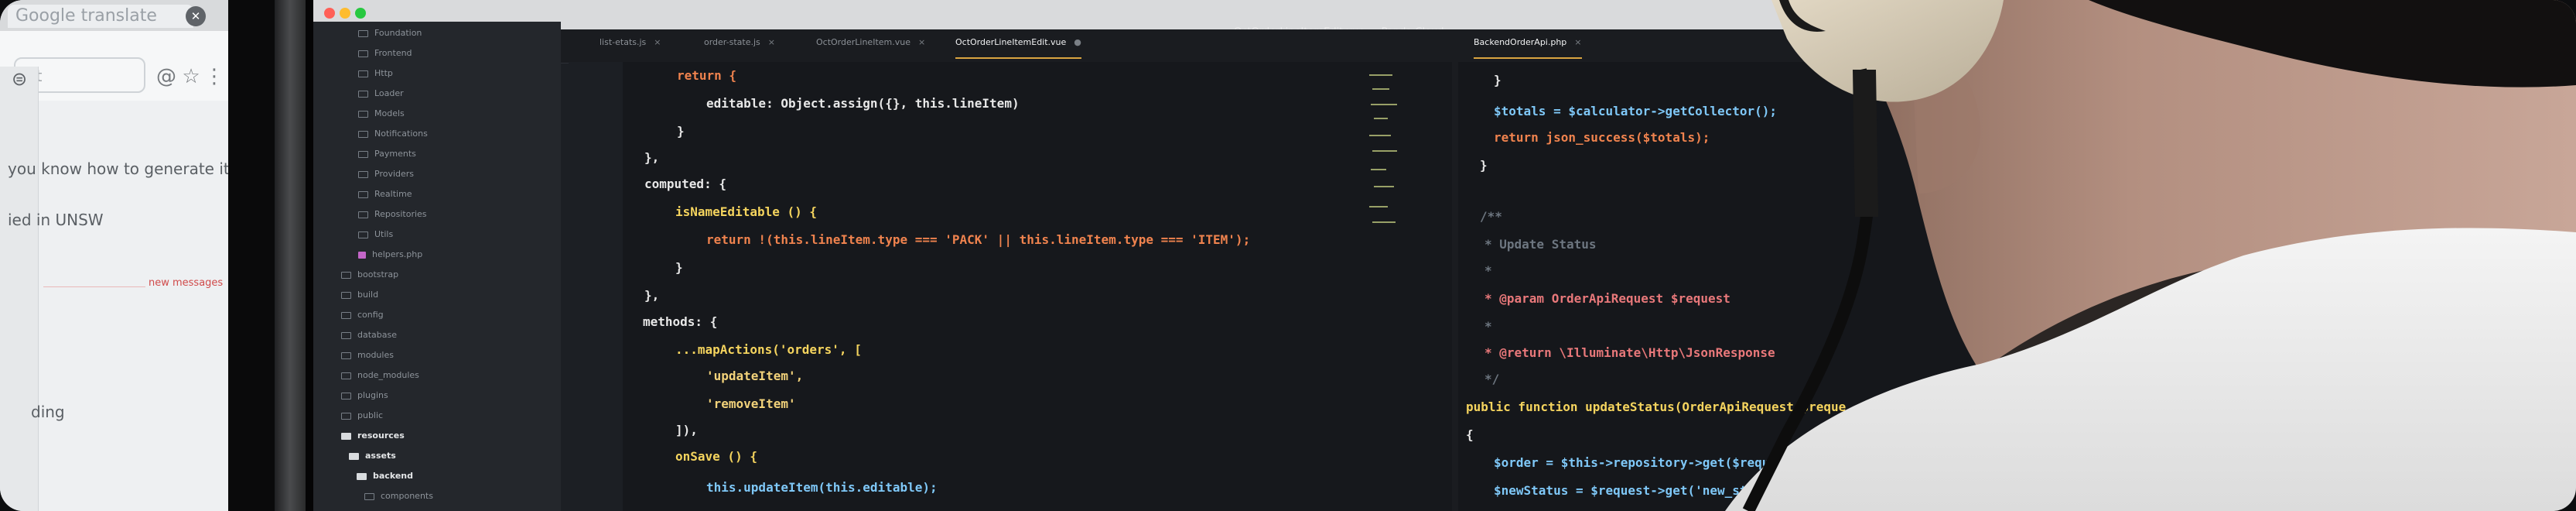 This screenshot has width=2576, height=511. What do you see at coordinates (1168, 15) in the screenshot?
I see `editor-titlebar` at bounding box center [1168, 15].